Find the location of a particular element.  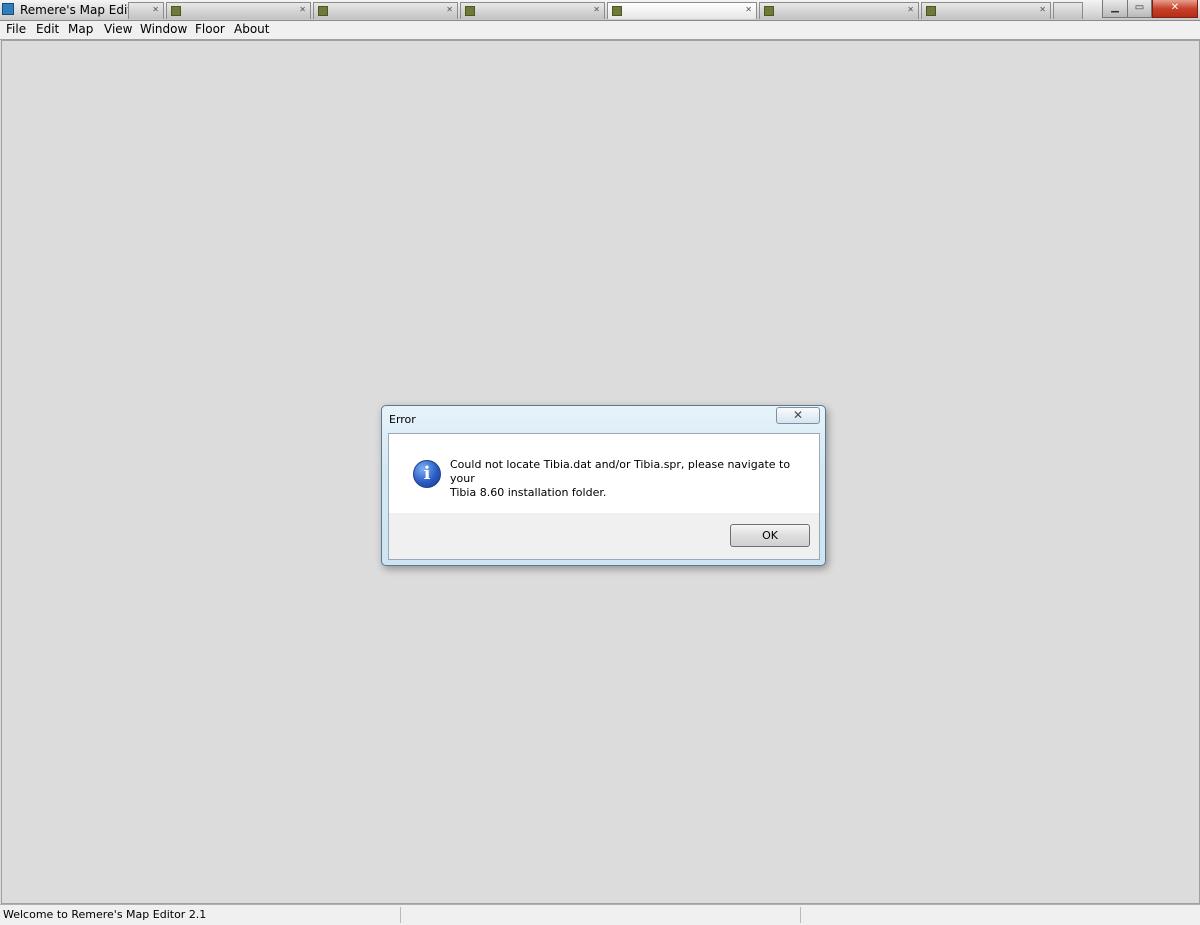

title-bar: Remere's Map Editor ✕ ✕ ✕ ✕ ✕ ✕ ✕ ▁ ▭ ✕ is located at coordinates (600, 10).